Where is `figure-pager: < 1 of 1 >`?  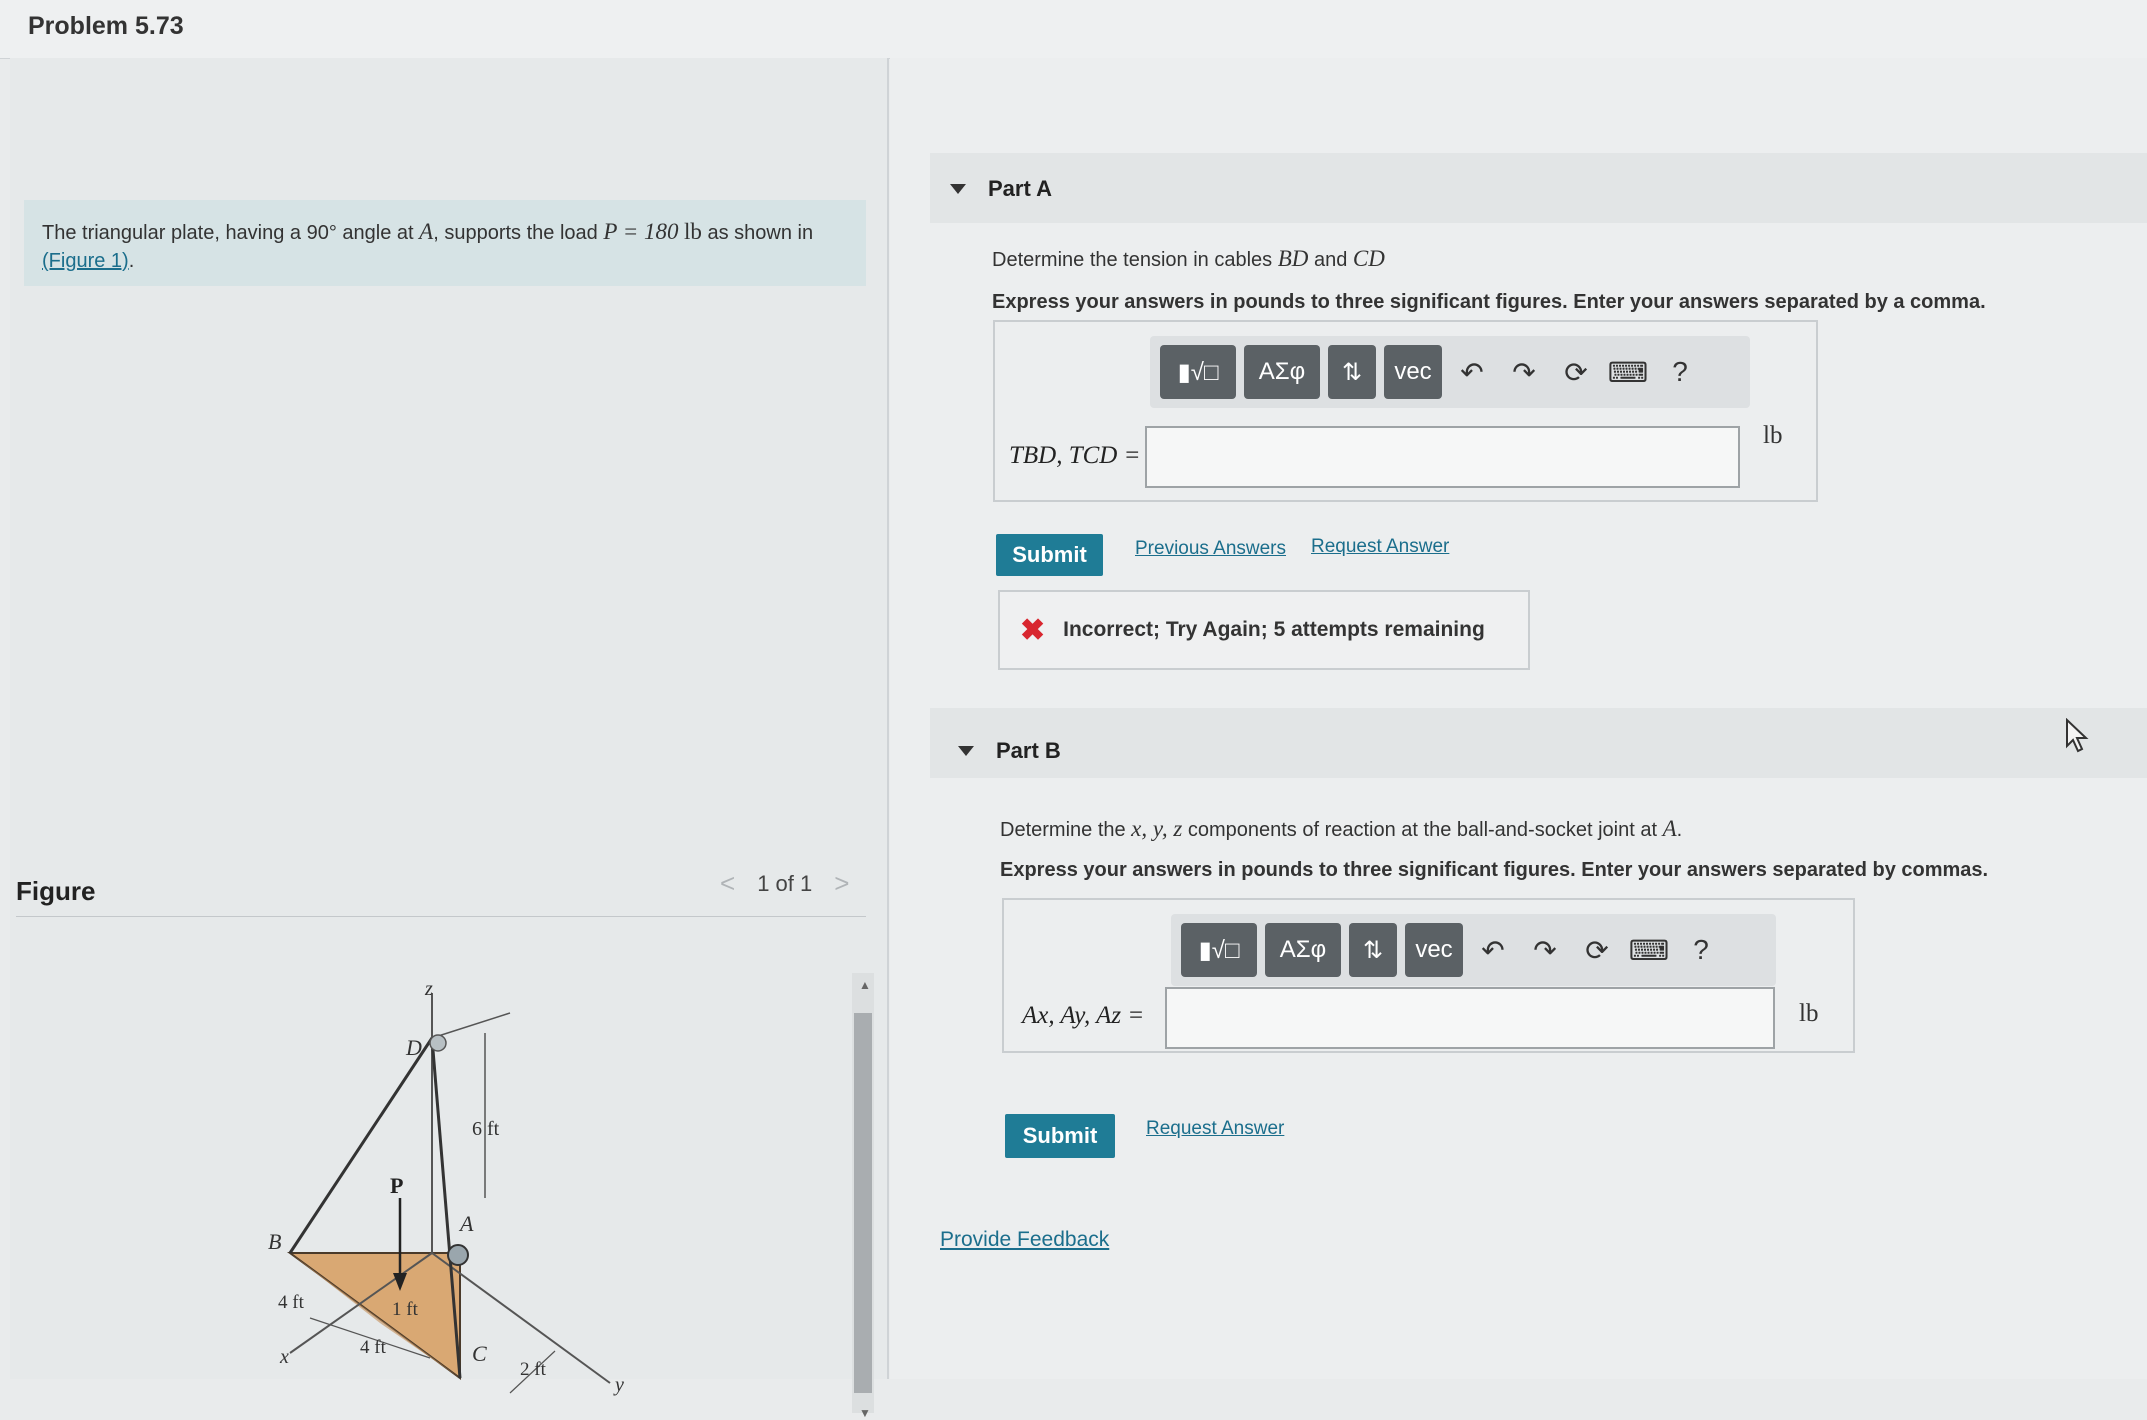
figure-pager: < 1 of 1 > is located at coordinates (784, 883).